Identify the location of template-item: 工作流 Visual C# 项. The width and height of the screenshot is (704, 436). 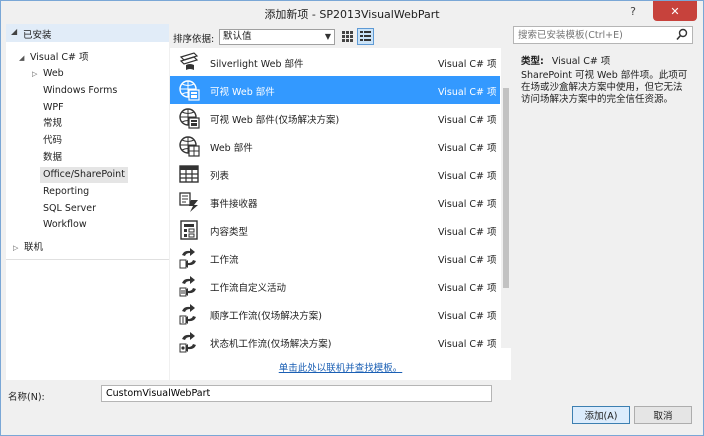
(335, 258).